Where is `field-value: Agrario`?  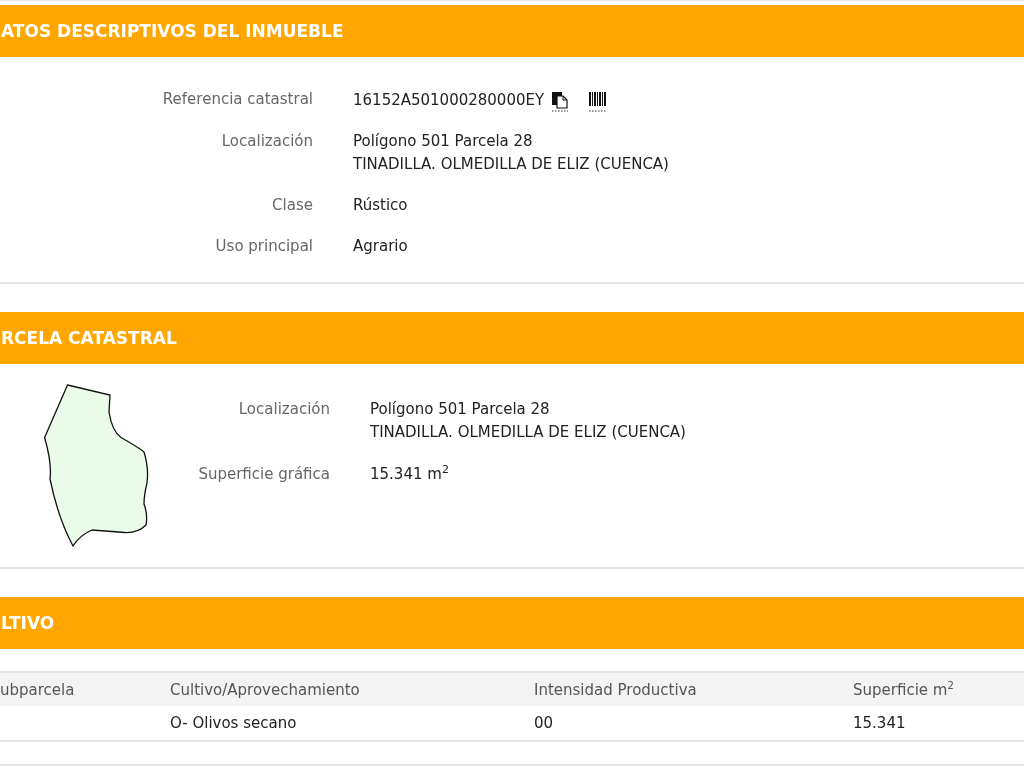
field-value: Agrario is located at coordinates (380, 246).